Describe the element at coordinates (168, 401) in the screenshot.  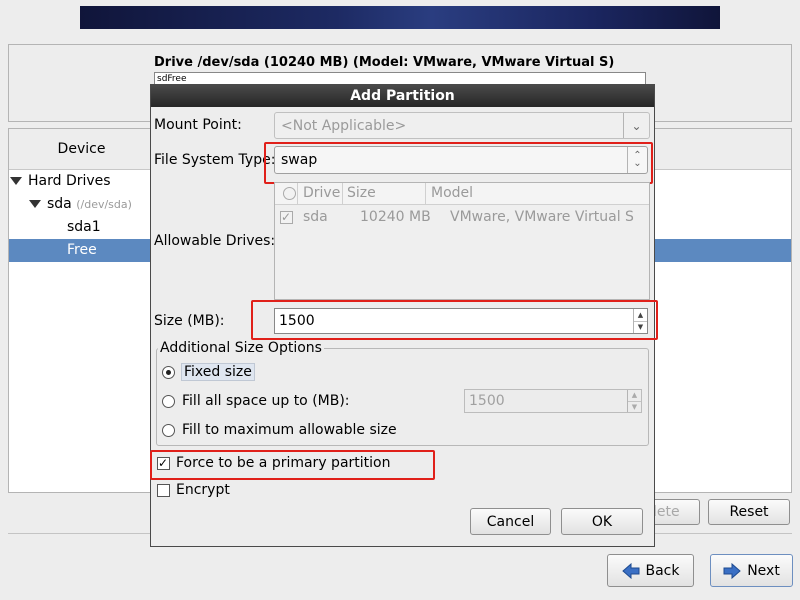
I see `fill-upto-radio` at that location.